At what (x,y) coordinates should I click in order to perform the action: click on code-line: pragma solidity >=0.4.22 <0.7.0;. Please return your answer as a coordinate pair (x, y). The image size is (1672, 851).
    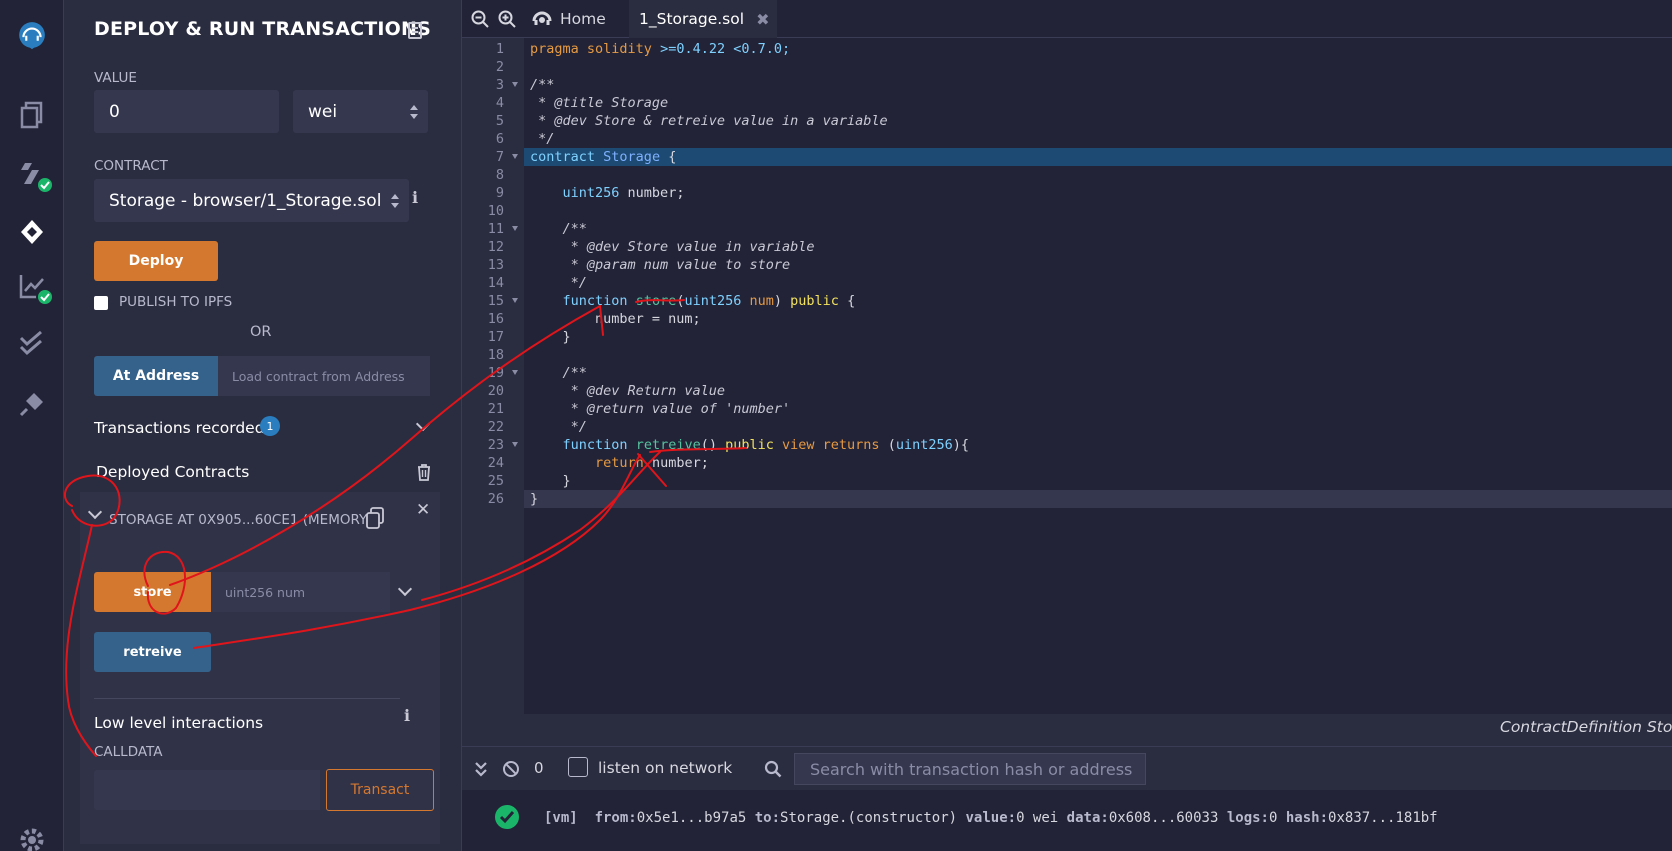
    Looking at the image, I should click on (660, 49).